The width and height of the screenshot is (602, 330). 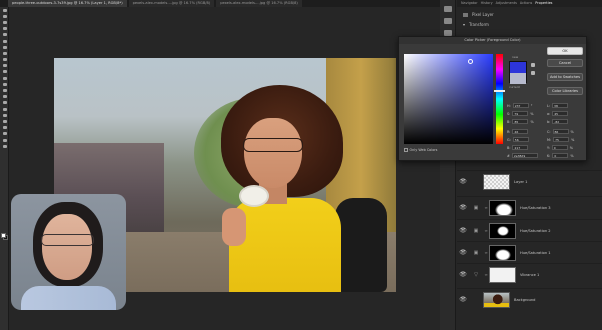 I want to click on tools-toolbar, so click(x=4, y=168).